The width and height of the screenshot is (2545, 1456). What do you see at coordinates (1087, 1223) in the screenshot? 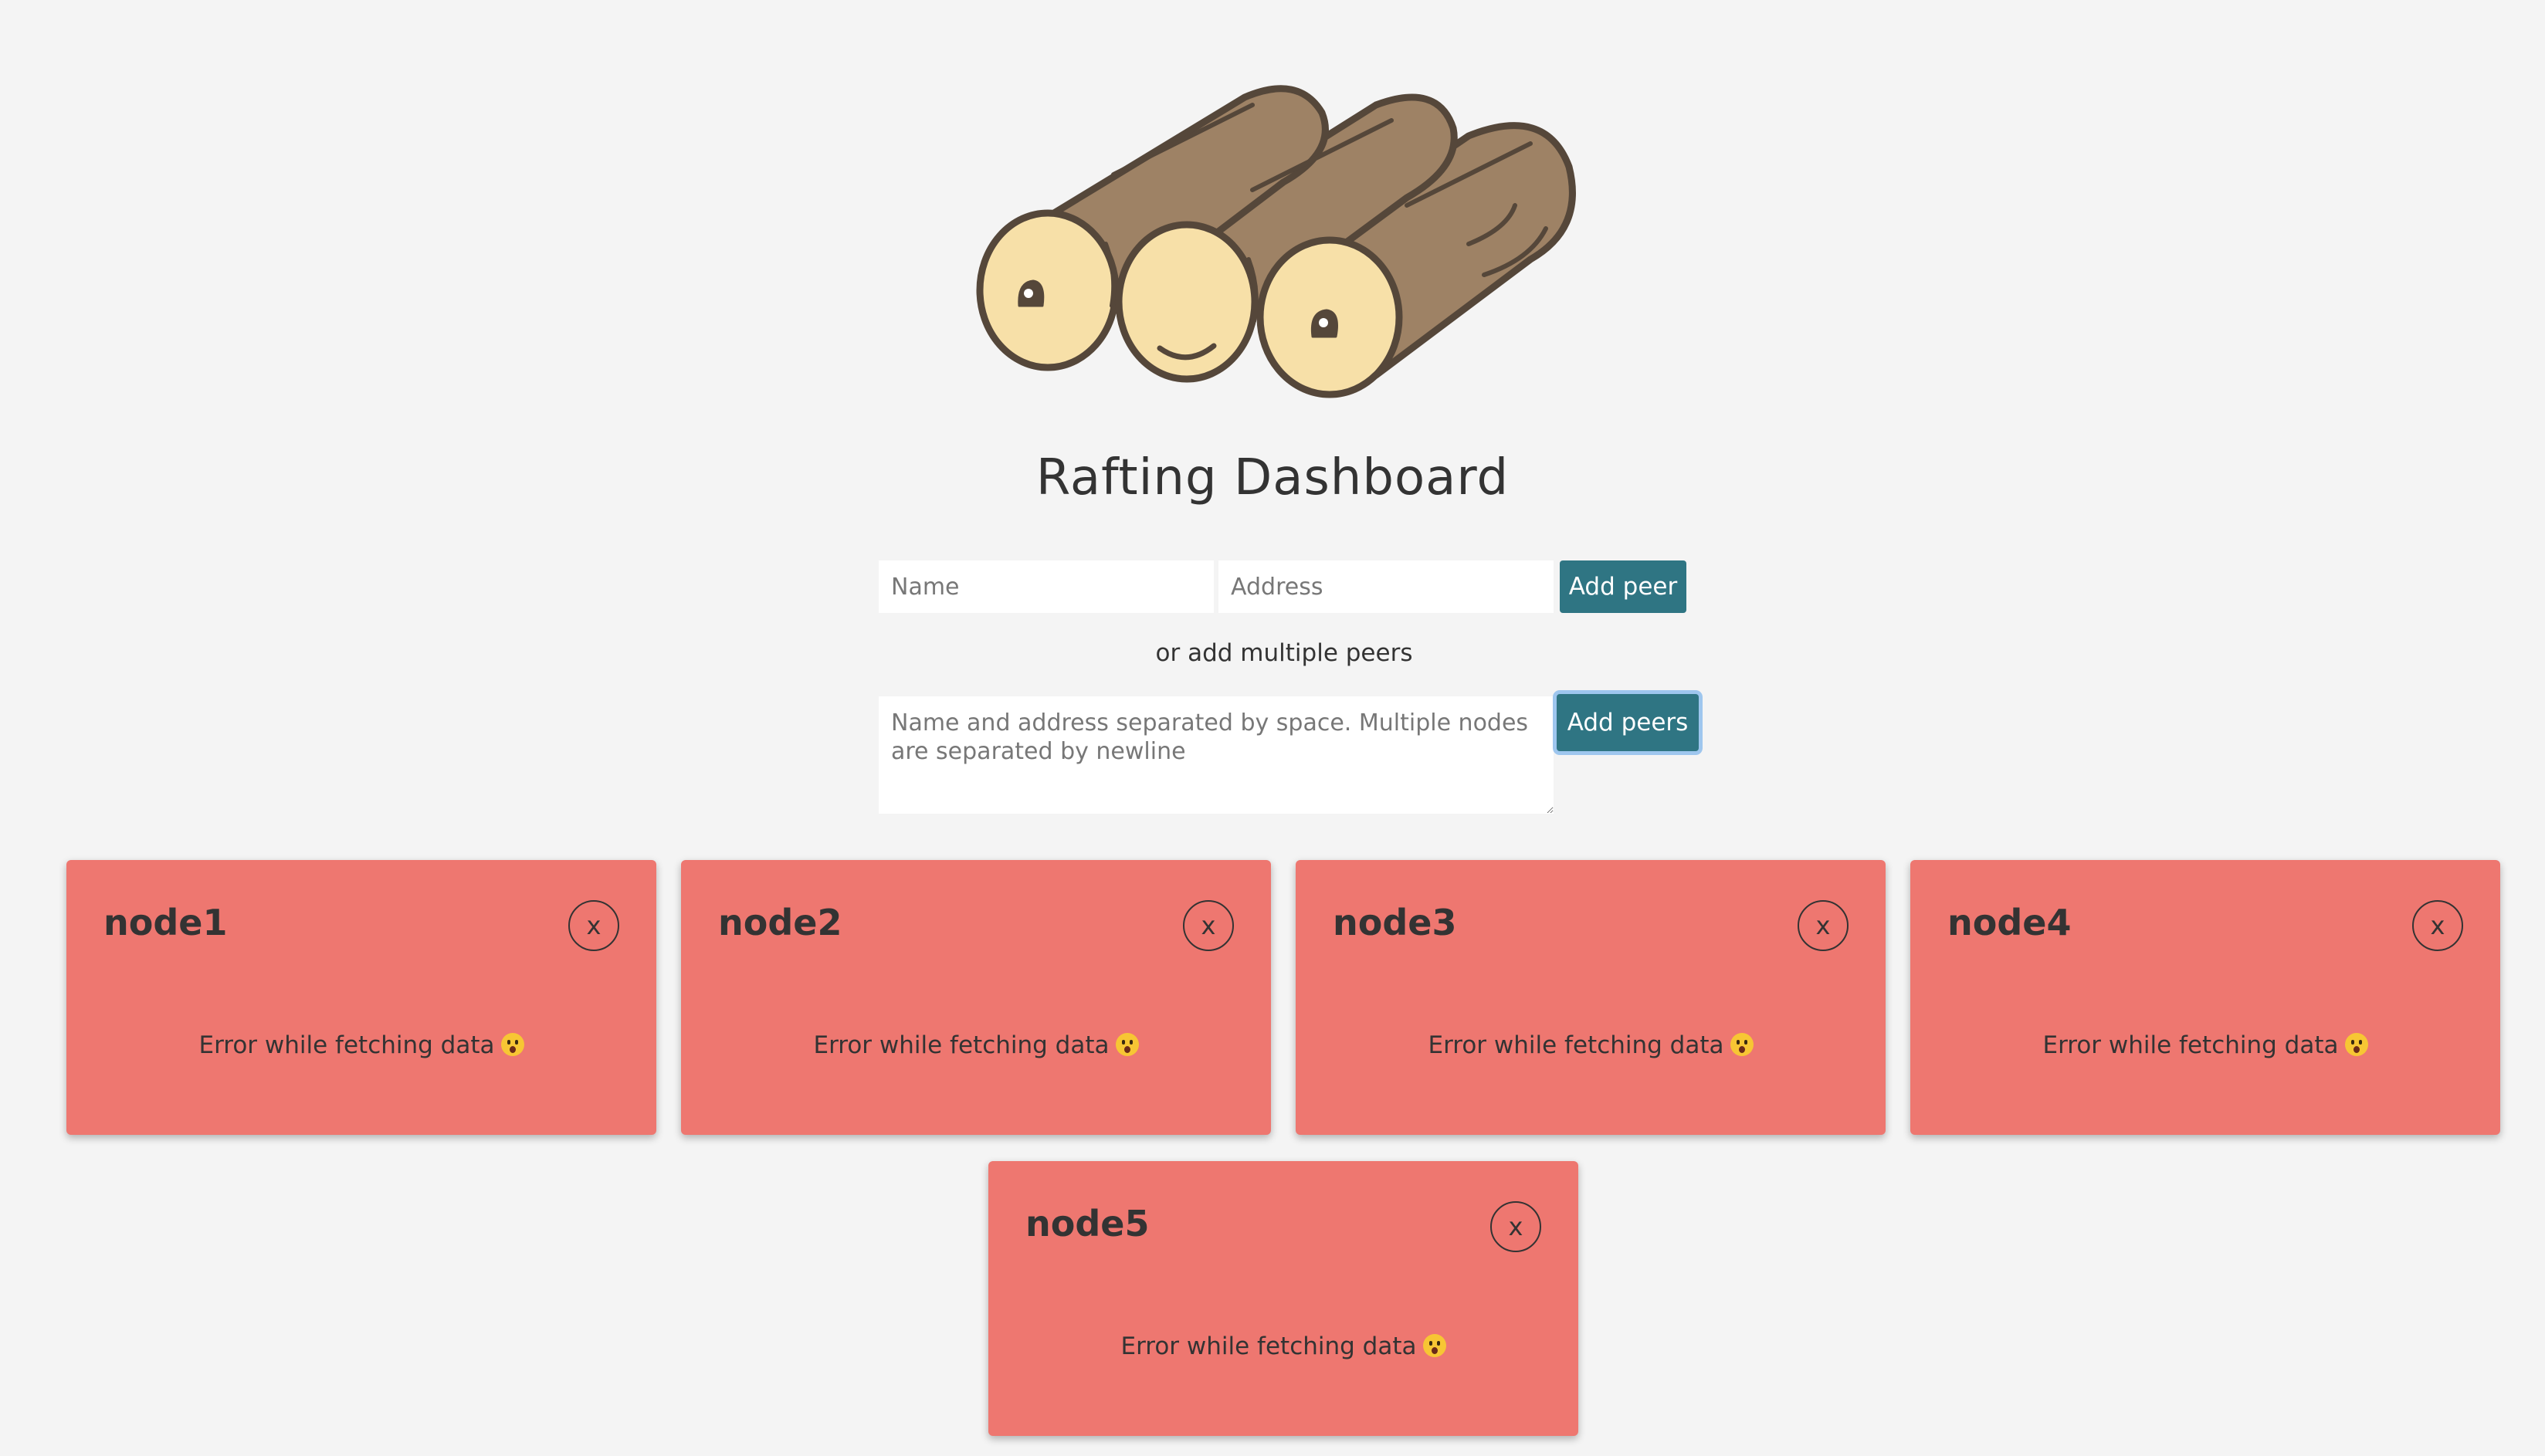
I see `node-name: node5` at bounding box center [1087, 1223].